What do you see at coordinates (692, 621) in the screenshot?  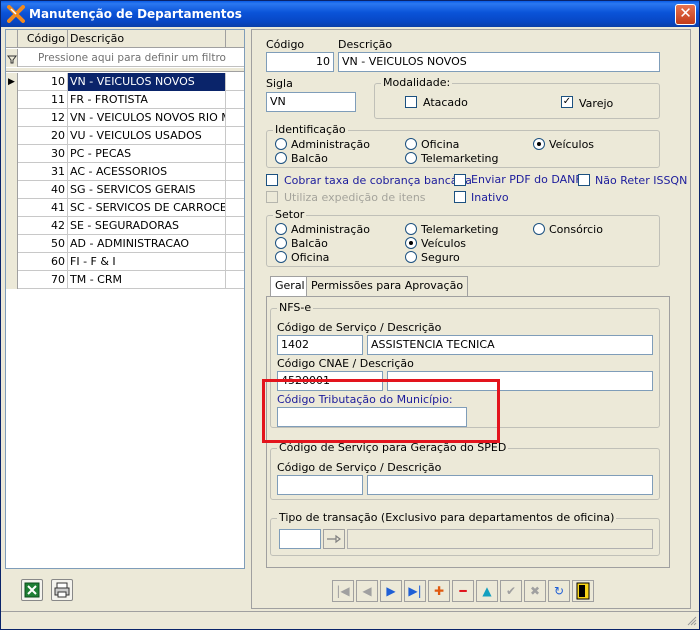 I see `resize-grip-icon` at bounding box center [692, 621].